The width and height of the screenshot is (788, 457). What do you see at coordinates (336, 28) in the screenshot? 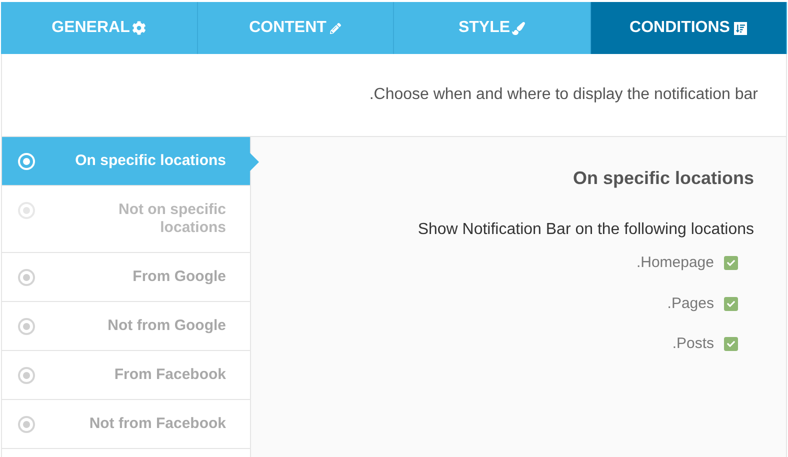
I see `pencil-icon` at bounding box center [336, 28].